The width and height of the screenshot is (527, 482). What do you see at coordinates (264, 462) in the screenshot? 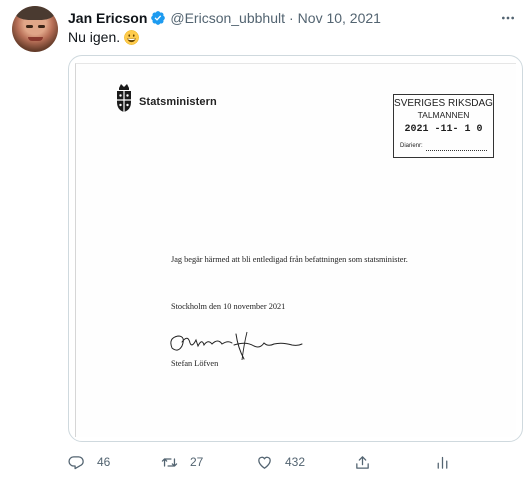
I see `heart-icon` at bounding box center [264, 462].